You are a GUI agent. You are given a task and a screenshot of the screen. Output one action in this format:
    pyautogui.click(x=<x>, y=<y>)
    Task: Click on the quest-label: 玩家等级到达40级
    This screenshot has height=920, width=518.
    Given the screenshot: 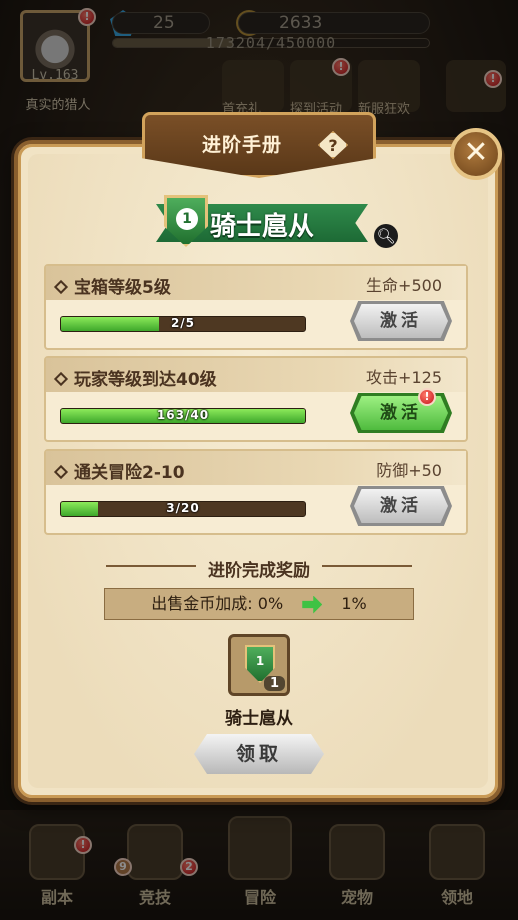 What is the action you would take?
    pyautogui.click(x=135, y=377)
    